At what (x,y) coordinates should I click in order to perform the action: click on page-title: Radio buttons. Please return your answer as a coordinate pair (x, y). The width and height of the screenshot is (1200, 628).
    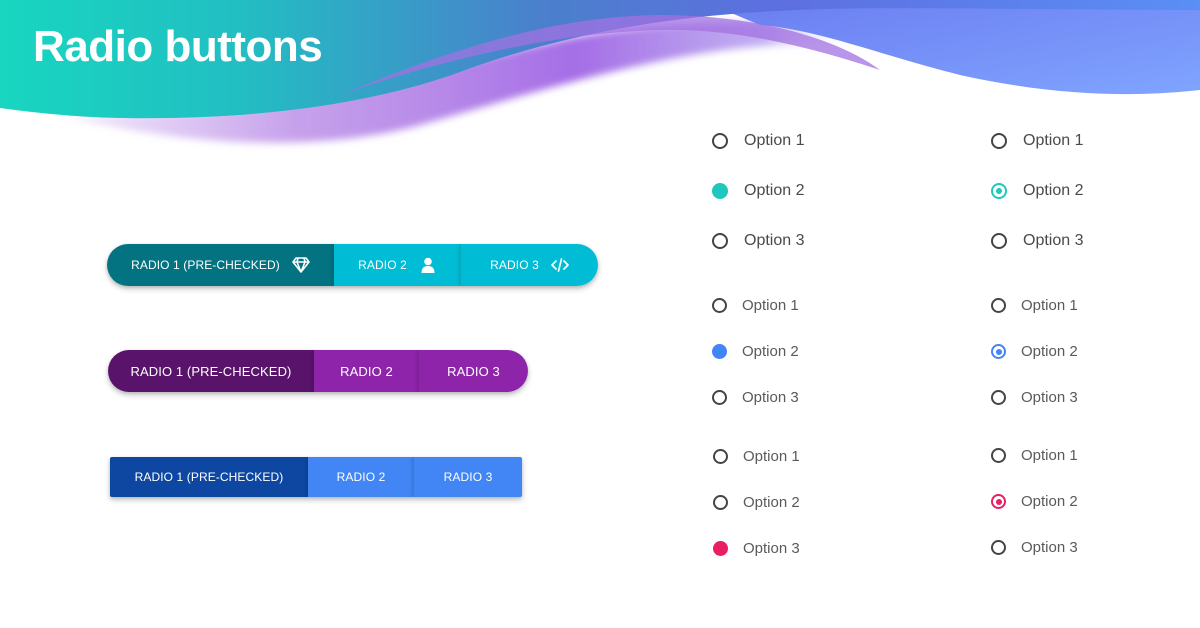
    Looking at the image, I should click on (178, 46).